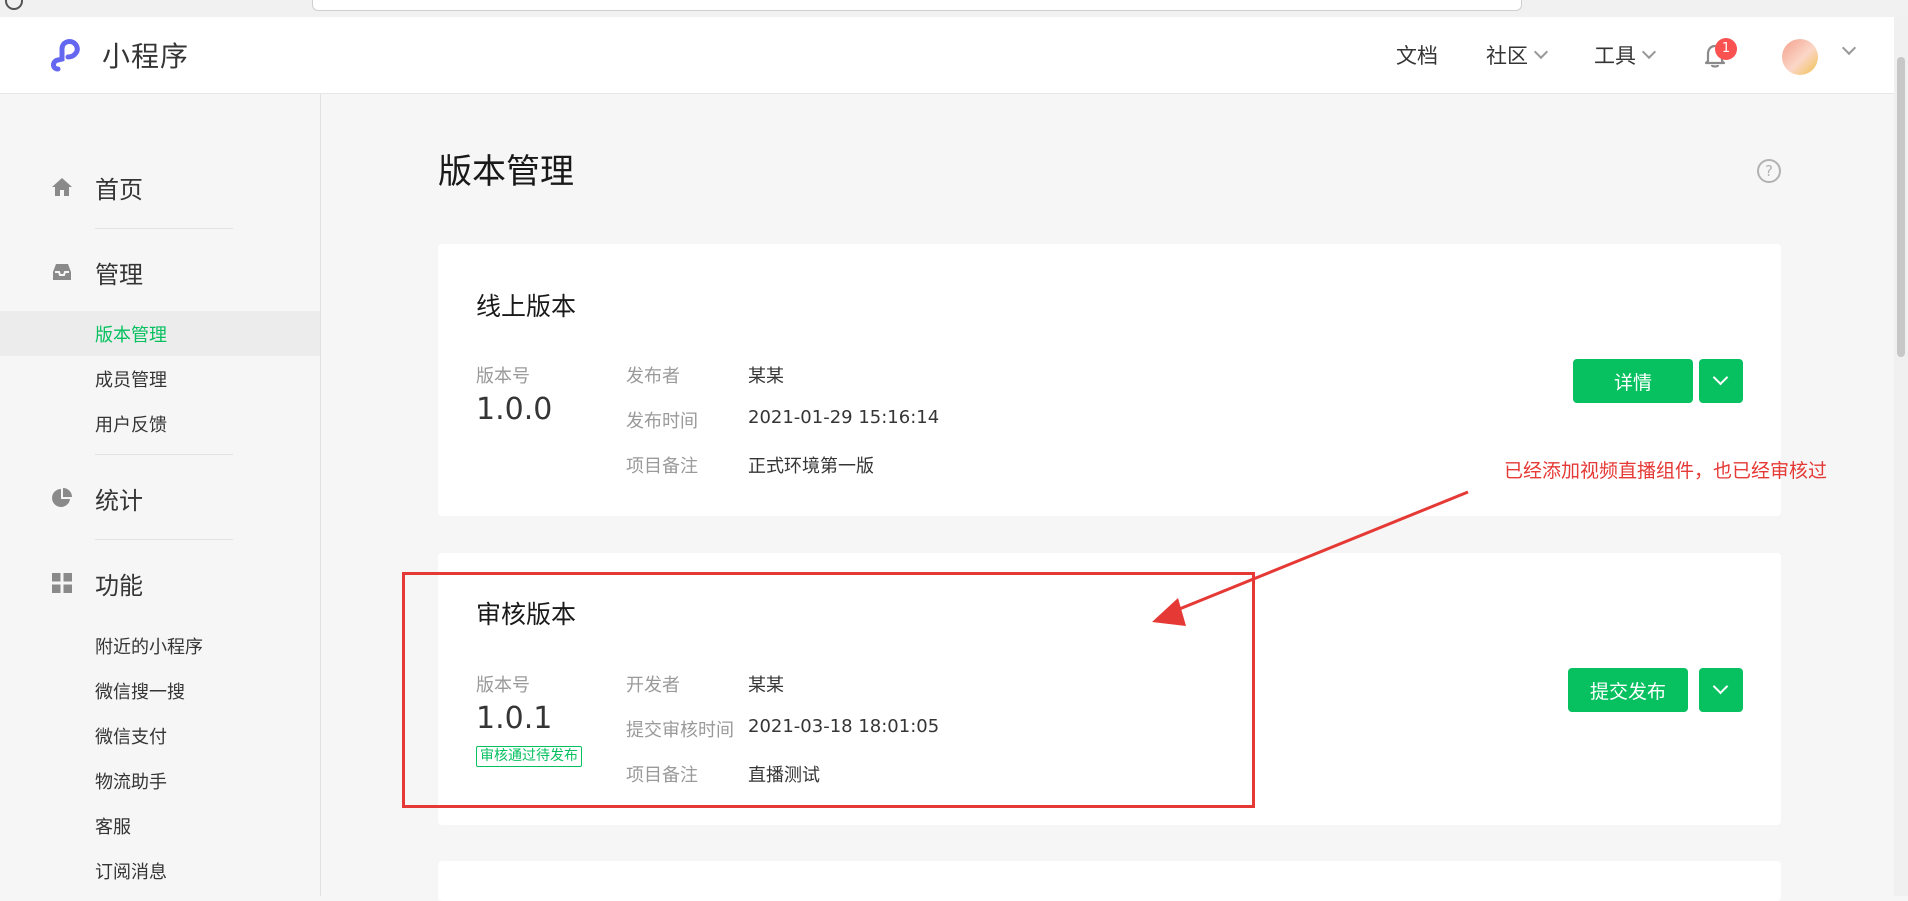  I want to click on annotation-arrow-icon, so click(1310, 558).